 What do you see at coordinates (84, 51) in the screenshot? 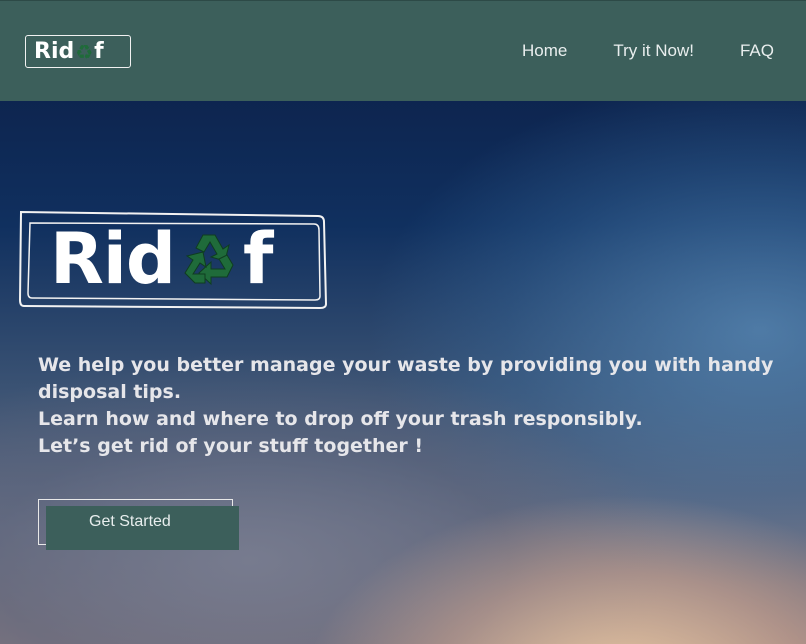
I see `recycle-icon: ♻` at bounding box center [84, 51].